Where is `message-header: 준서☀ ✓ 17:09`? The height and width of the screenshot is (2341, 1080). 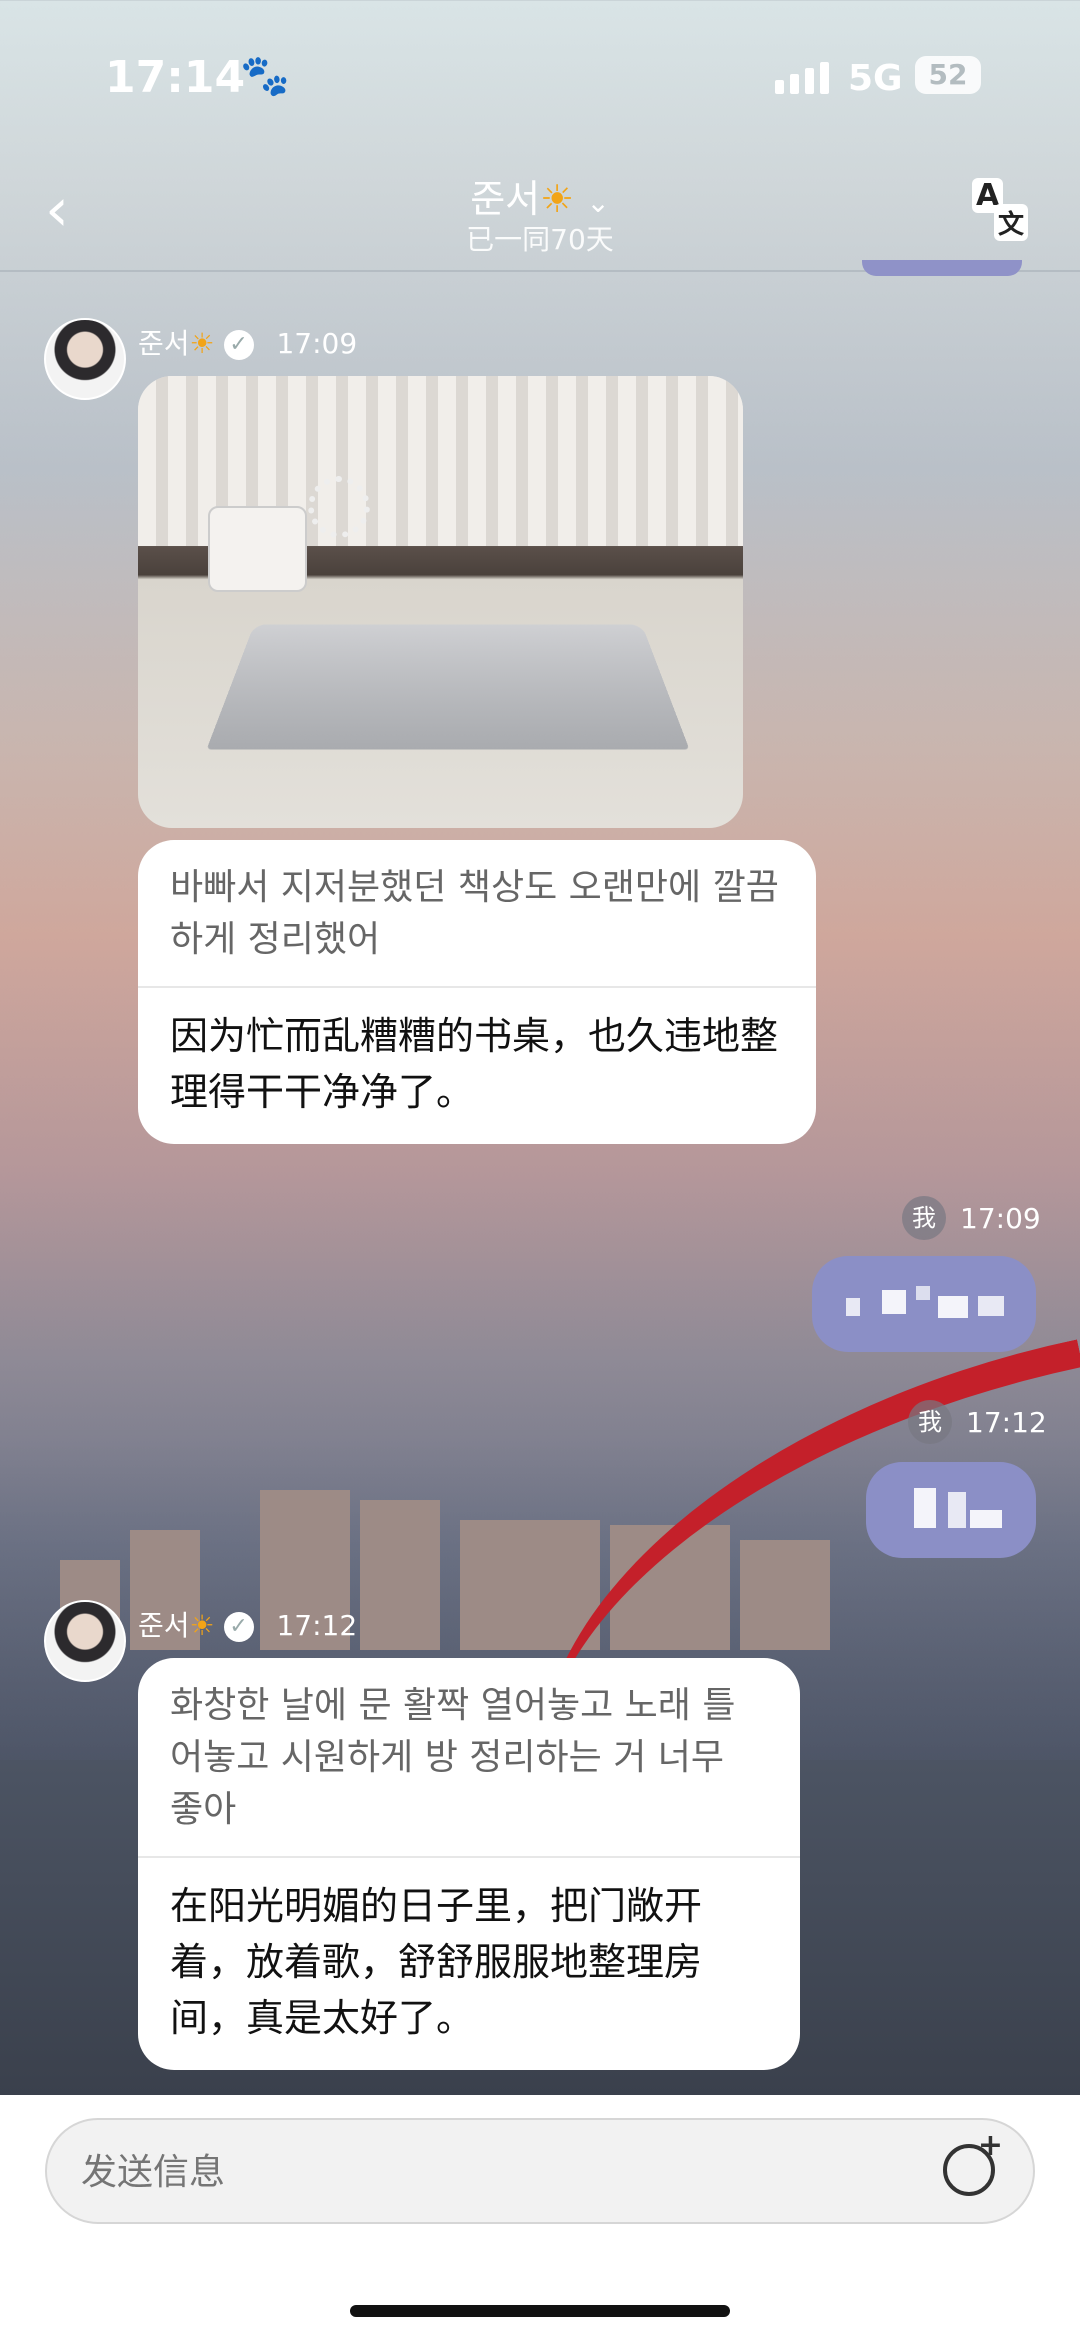 message-header: 준서☀ ✓ 17:09 is located at coordinates (247, 342).